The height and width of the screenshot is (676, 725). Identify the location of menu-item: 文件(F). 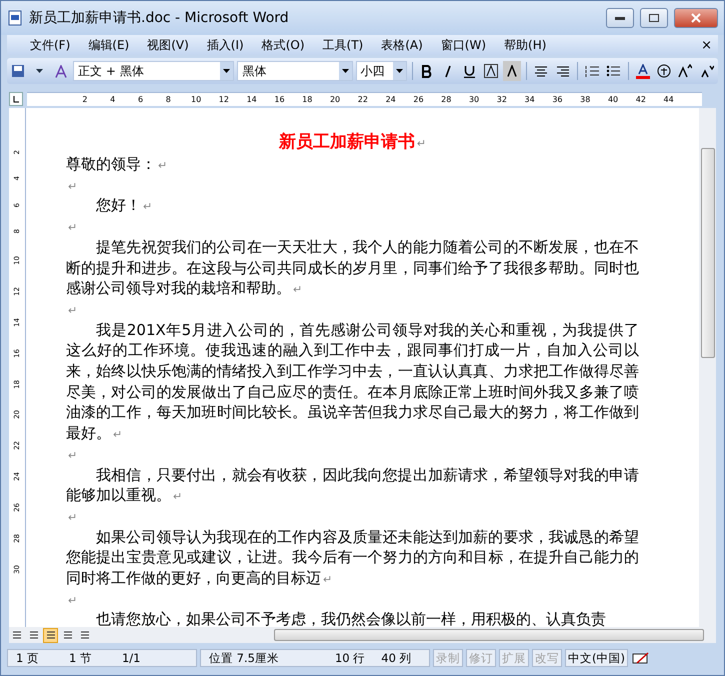
(50, 45).